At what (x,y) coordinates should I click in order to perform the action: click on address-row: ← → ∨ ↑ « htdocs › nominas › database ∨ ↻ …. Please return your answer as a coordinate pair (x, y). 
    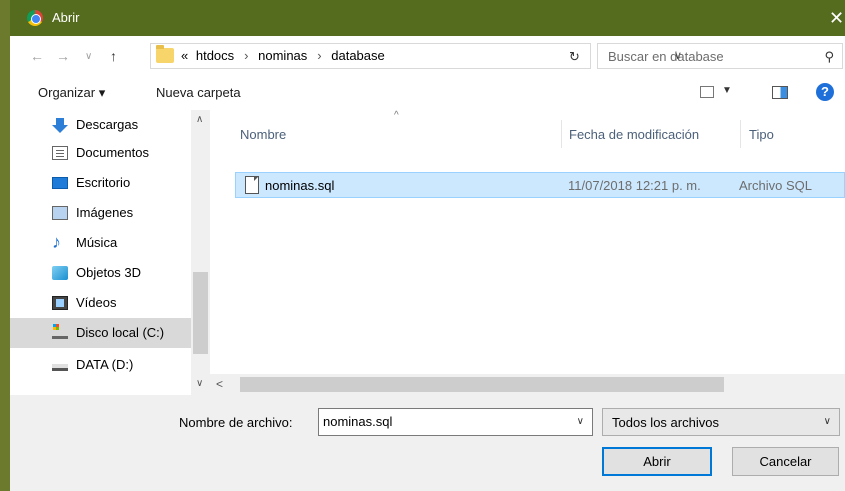
    Looking at the image, I should click on (427, 56).